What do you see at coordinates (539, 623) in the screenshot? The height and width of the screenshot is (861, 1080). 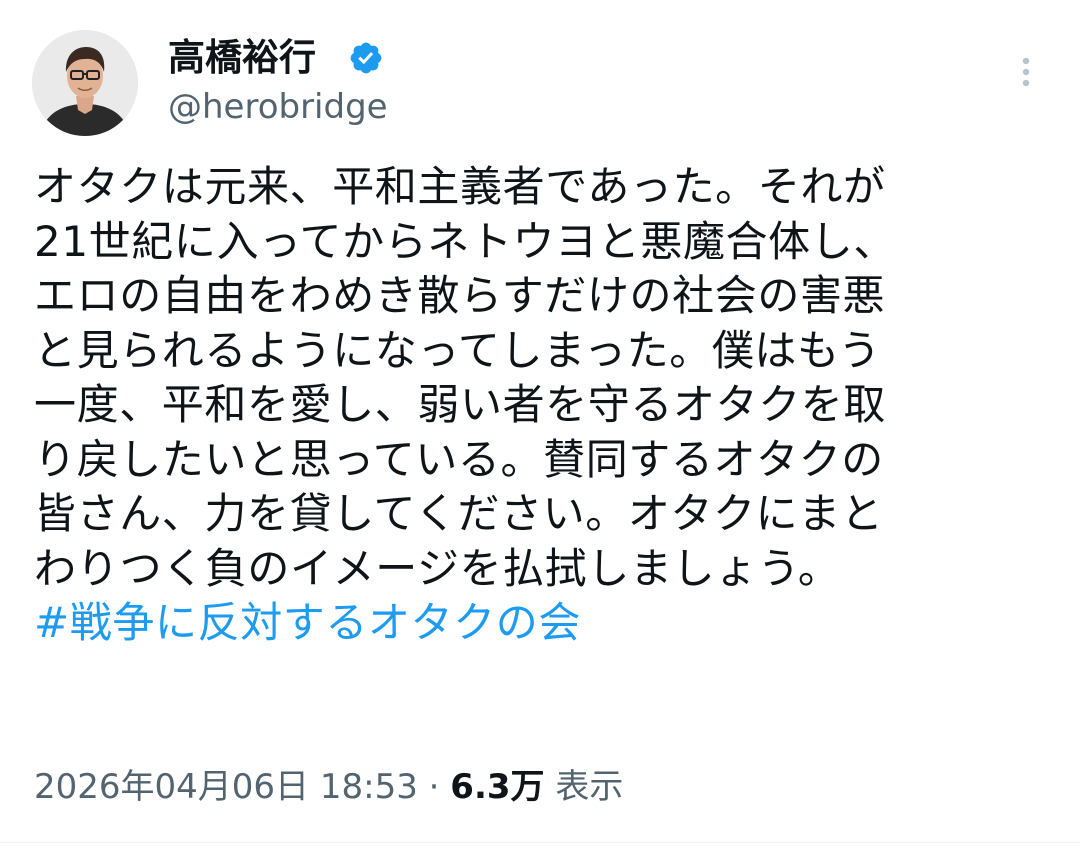 I see `hashtag-link: #戦争に反対するオタクの会` at bounding box center [539, 623].